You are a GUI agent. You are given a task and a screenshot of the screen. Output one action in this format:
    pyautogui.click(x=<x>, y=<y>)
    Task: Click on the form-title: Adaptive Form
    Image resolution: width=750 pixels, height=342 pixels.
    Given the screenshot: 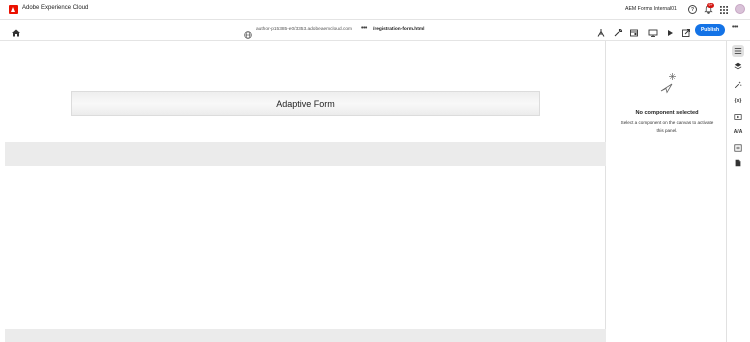 What is the action you would take?
    pyautogui.click(x=305, y=103)
    